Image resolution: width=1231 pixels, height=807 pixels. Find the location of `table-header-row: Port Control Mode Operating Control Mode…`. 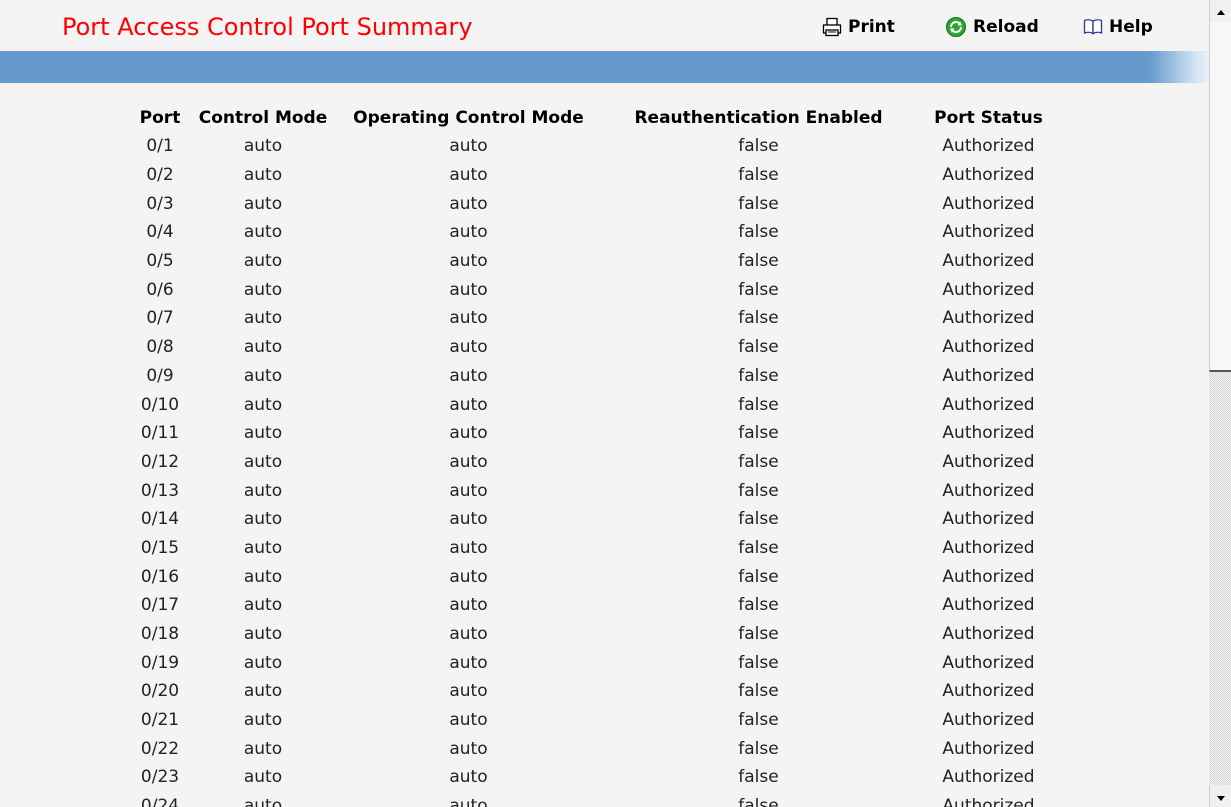

table-header-row: Port Control Mode Operating Control Mode… is located at coordinates (595, 118).